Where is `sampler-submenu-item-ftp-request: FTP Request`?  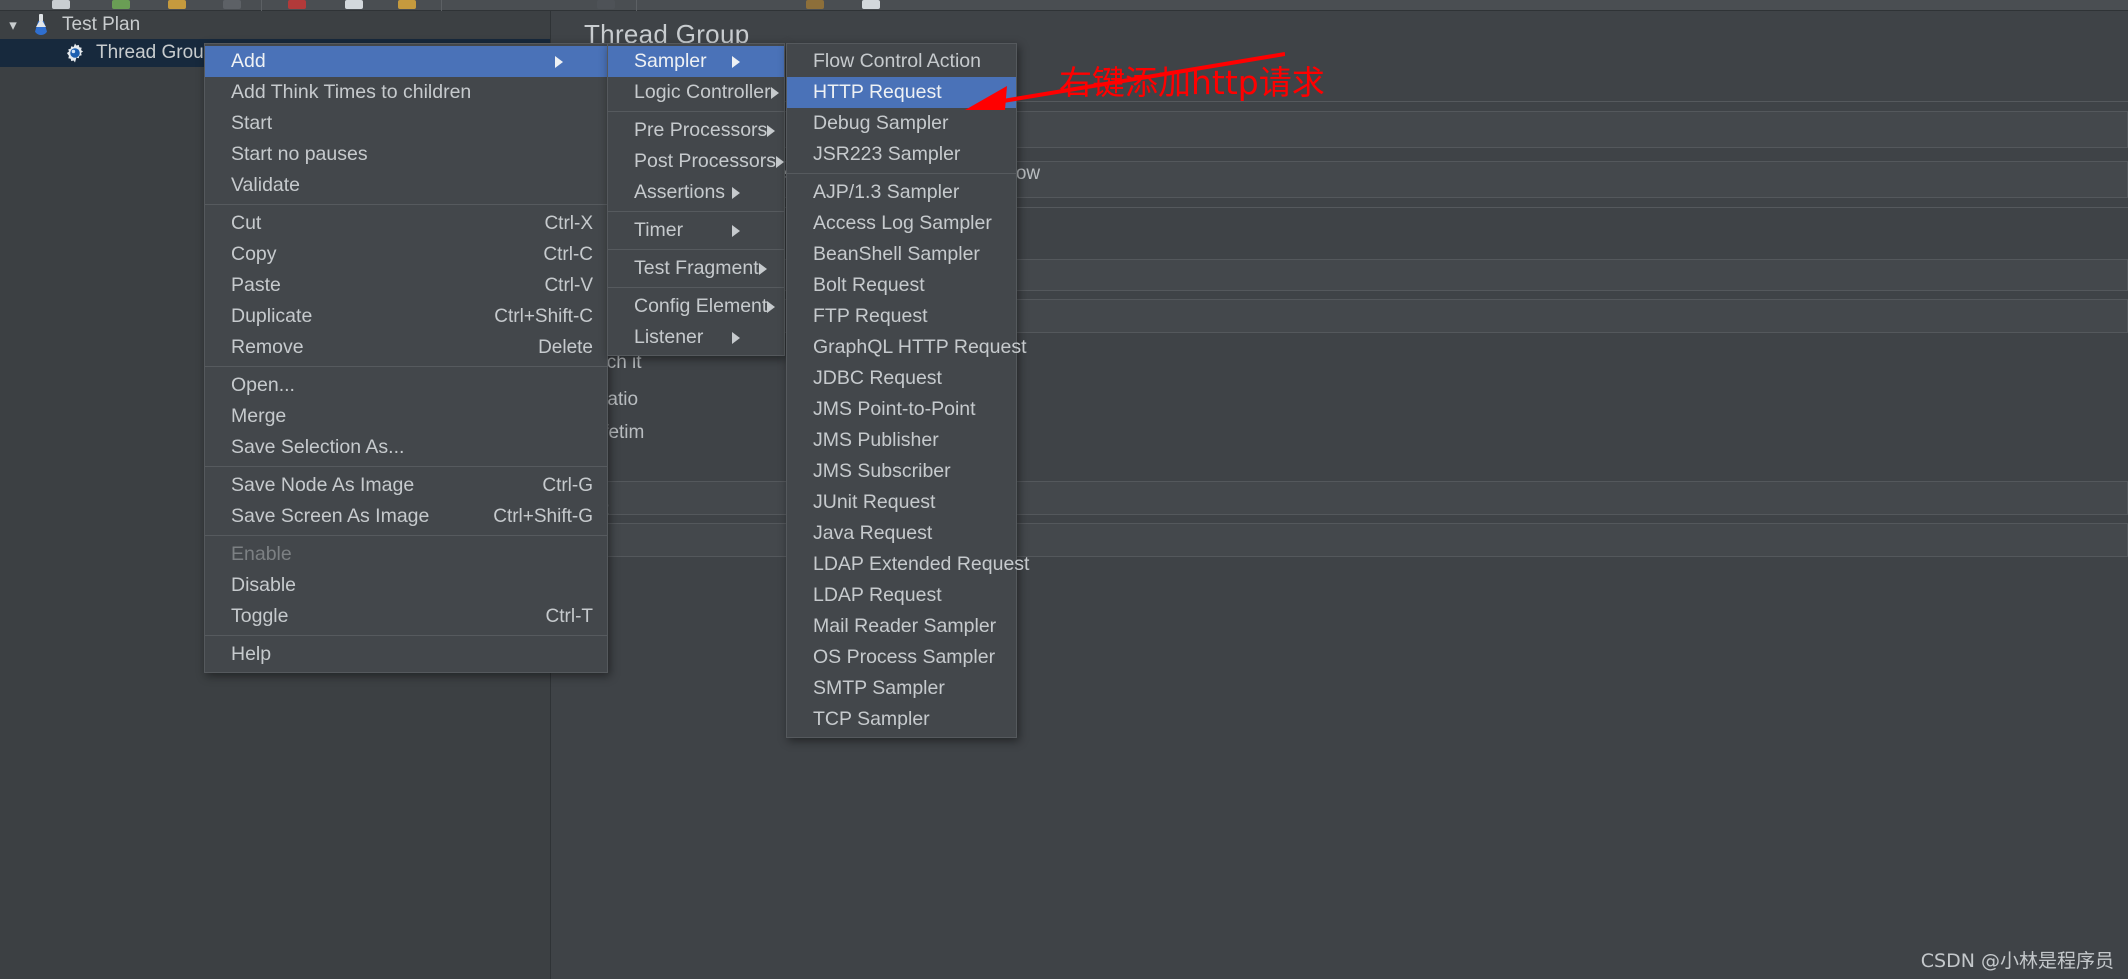
sampler-submenu-item-ftp-request: FTP Request is located at coordinates (901, 316).